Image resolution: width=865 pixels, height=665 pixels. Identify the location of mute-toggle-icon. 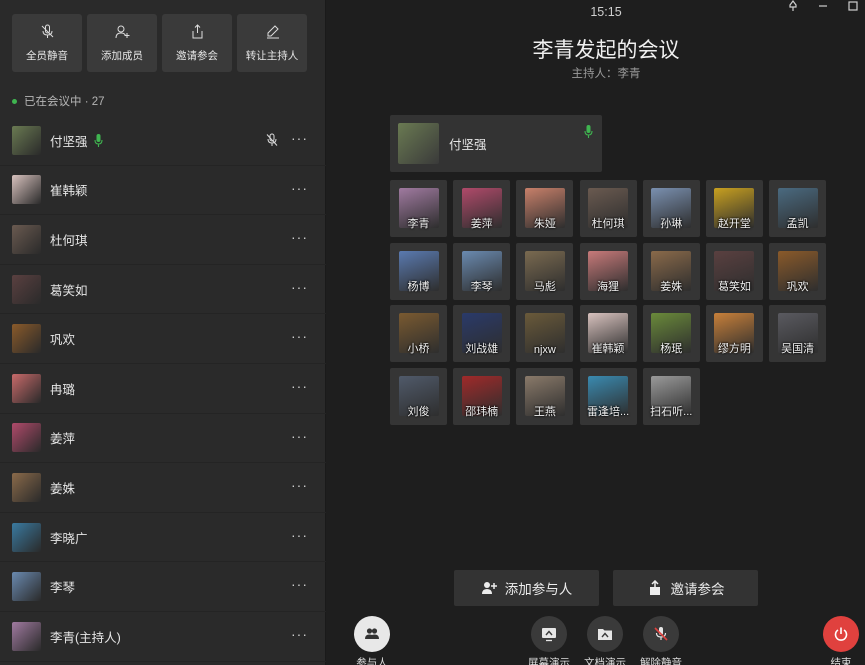
(272, 140).